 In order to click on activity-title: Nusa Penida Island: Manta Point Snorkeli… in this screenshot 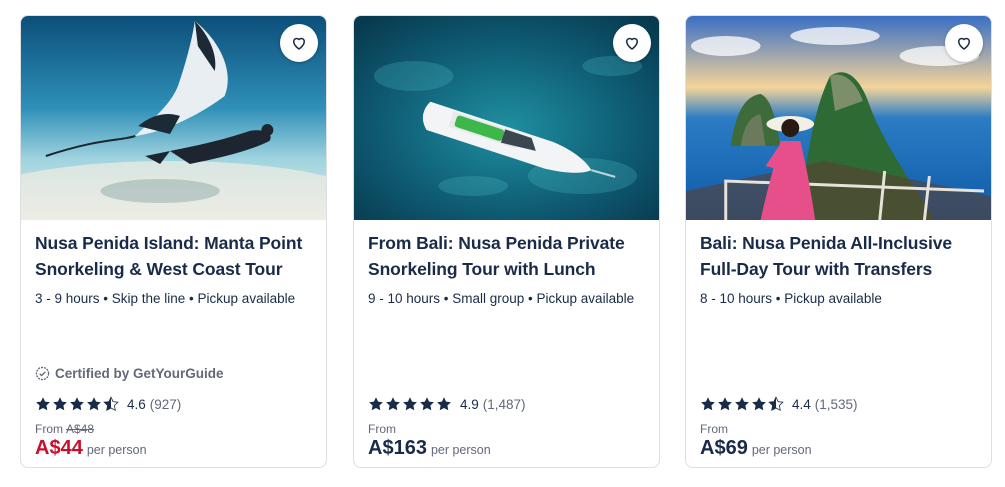, I will do `click(173, 256)`.